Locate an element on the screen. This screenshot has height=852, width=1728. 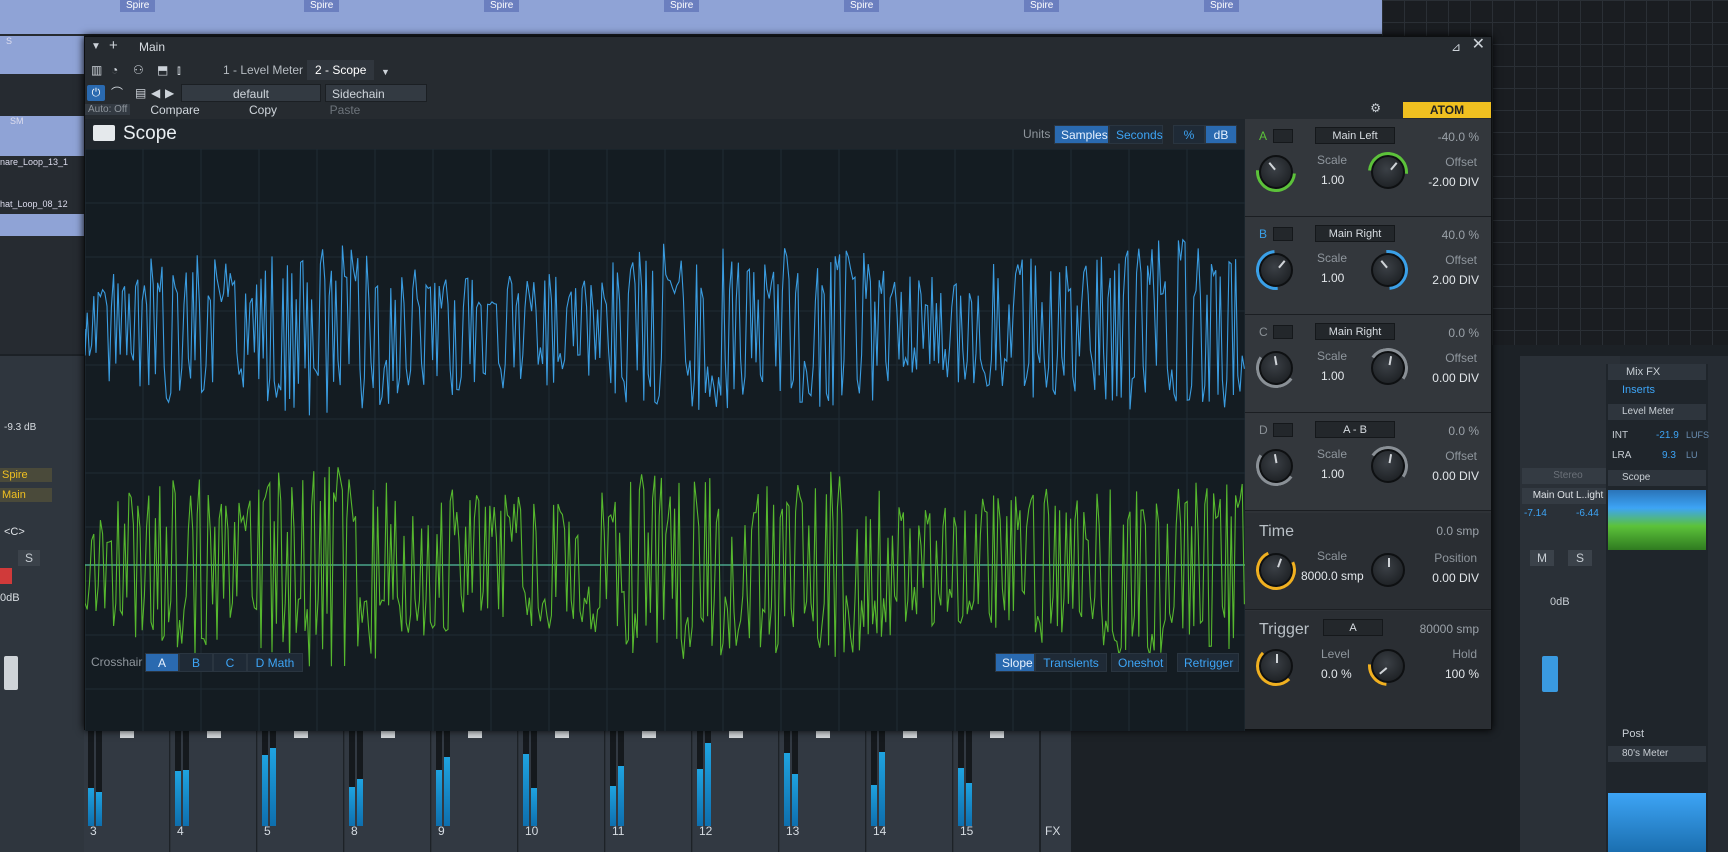
pin-icon: ⊿ is located at coordinates (1456, 47).